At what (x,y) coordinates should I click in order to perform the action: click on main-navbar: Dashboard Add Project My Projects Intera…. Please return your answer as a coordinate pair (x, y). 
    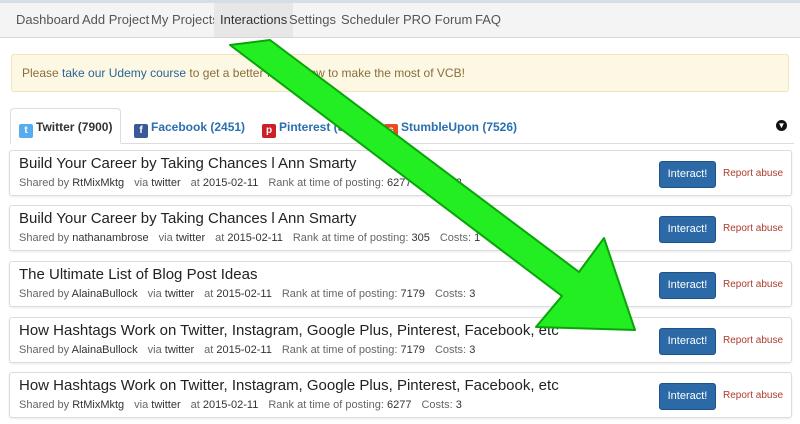
    Looking at the image, I should click on (400, 20).